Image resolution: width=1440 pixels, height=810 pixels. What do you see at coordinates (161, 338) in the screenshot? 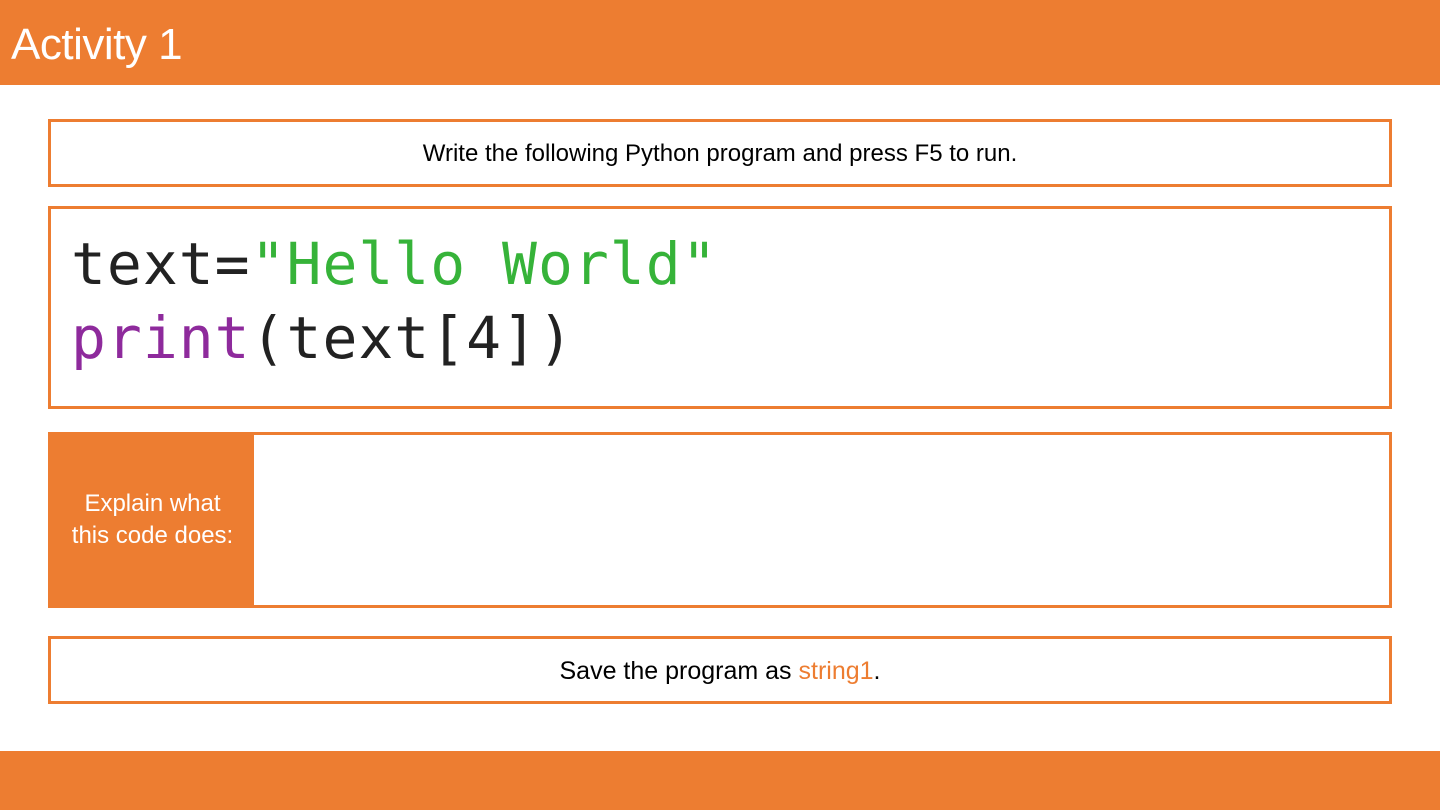
I see `code-function: print` at bounding box center [161, 338].